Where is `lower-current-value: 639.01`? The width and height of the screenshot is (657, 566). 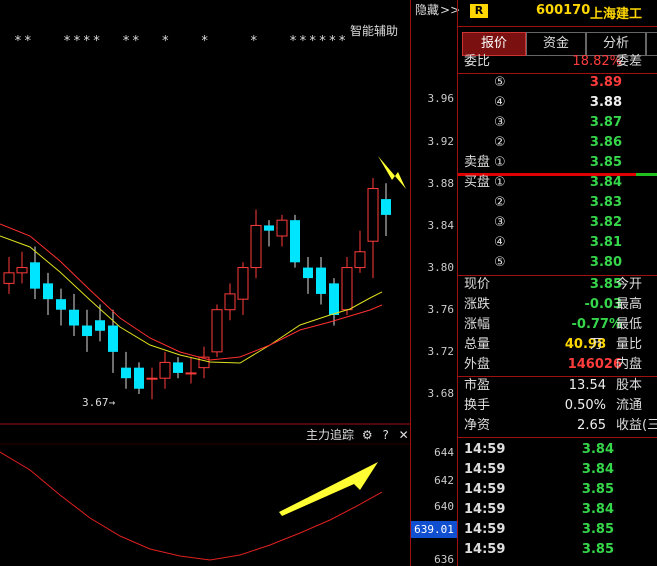
lower-current-value: 639.01 is located at coordinates (434, 529).